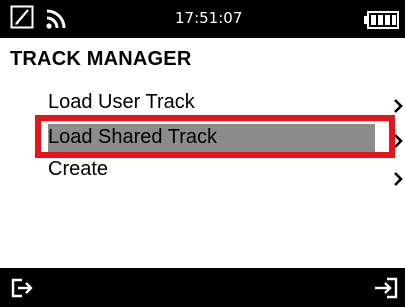 Image resolution: width=405 pixels, height=307 pixels. Describe the element at coordinates (101, 59) in the screenshot. I see `page-title: TRACK MANAGER` at that location.